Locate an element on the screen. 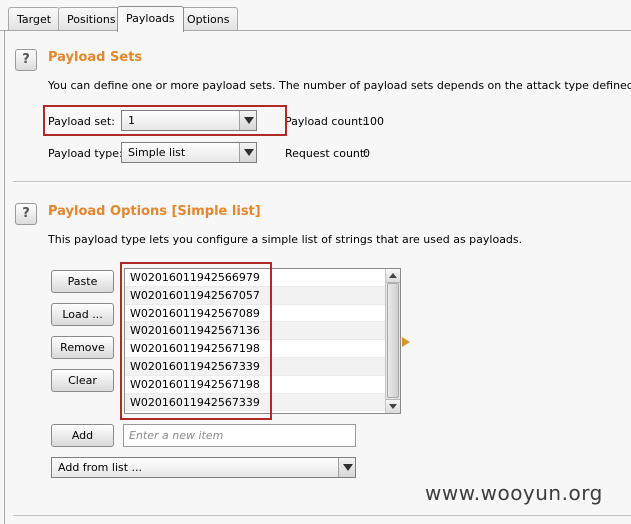 This screenshot has width=631, height=524. scroll-thumb is located at coordinates (393, 340).